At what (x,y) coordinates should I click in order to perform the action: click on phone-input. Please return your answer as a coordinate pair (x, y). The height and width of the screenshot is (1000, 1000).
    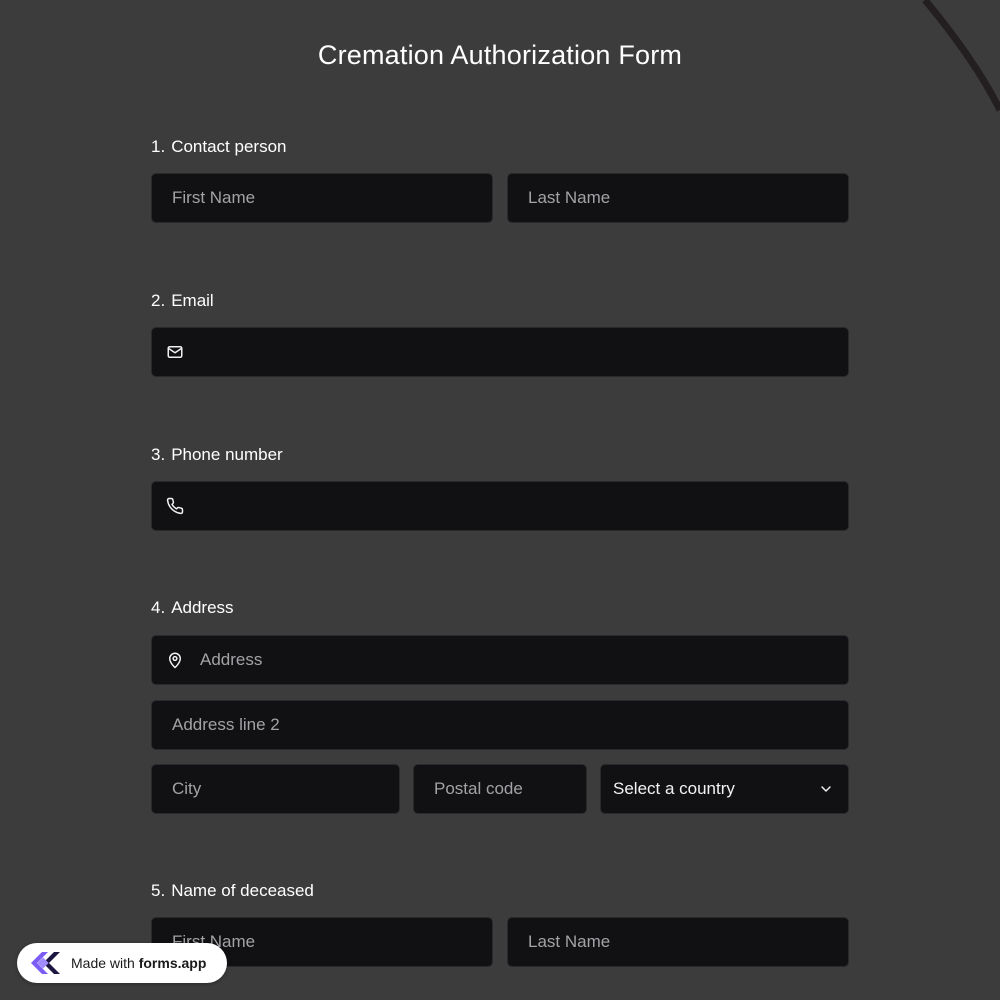
    Looking at the image, I should click on (500, 506).